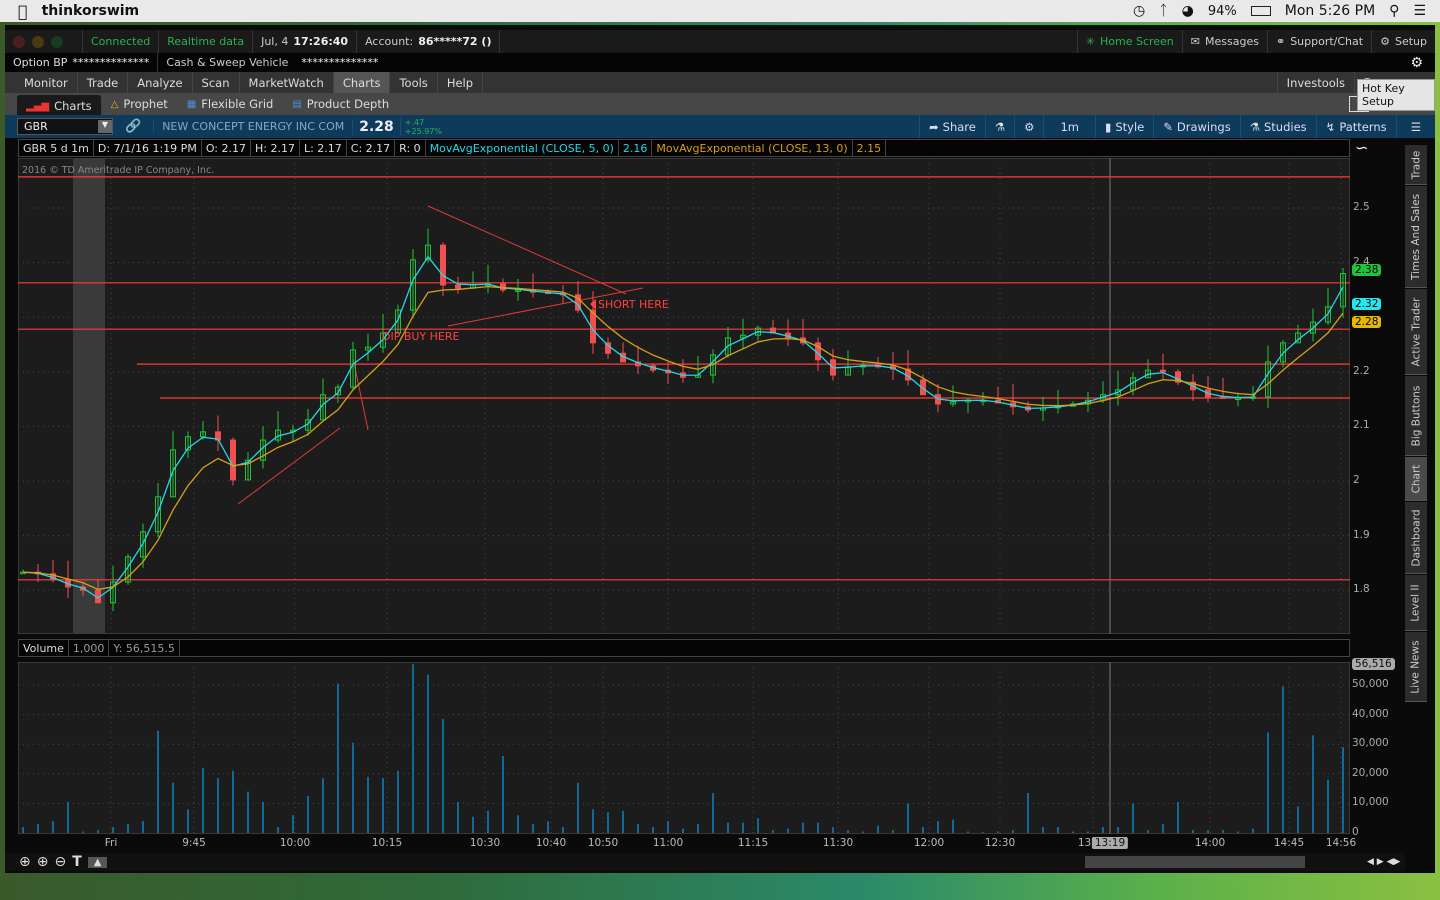  Describe the element at coordinates (1315, 82) in the screenshot. I see `investools-button: Investools` at that location.